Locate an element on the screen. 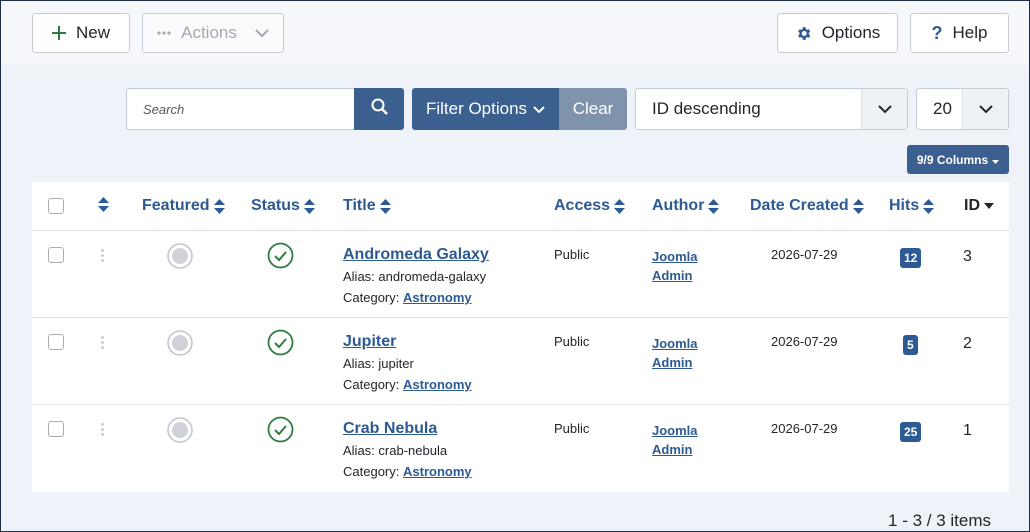 The height and width of the screenshot is (532, 1030). article-title-link: Jupiter is located at coordinates (407, 342).